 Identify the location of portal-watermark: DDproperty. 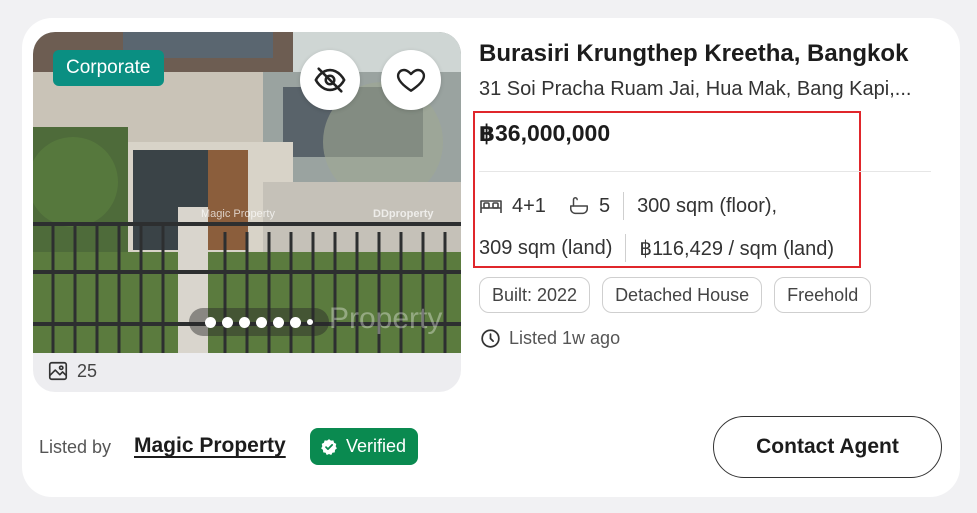
(403, 214).